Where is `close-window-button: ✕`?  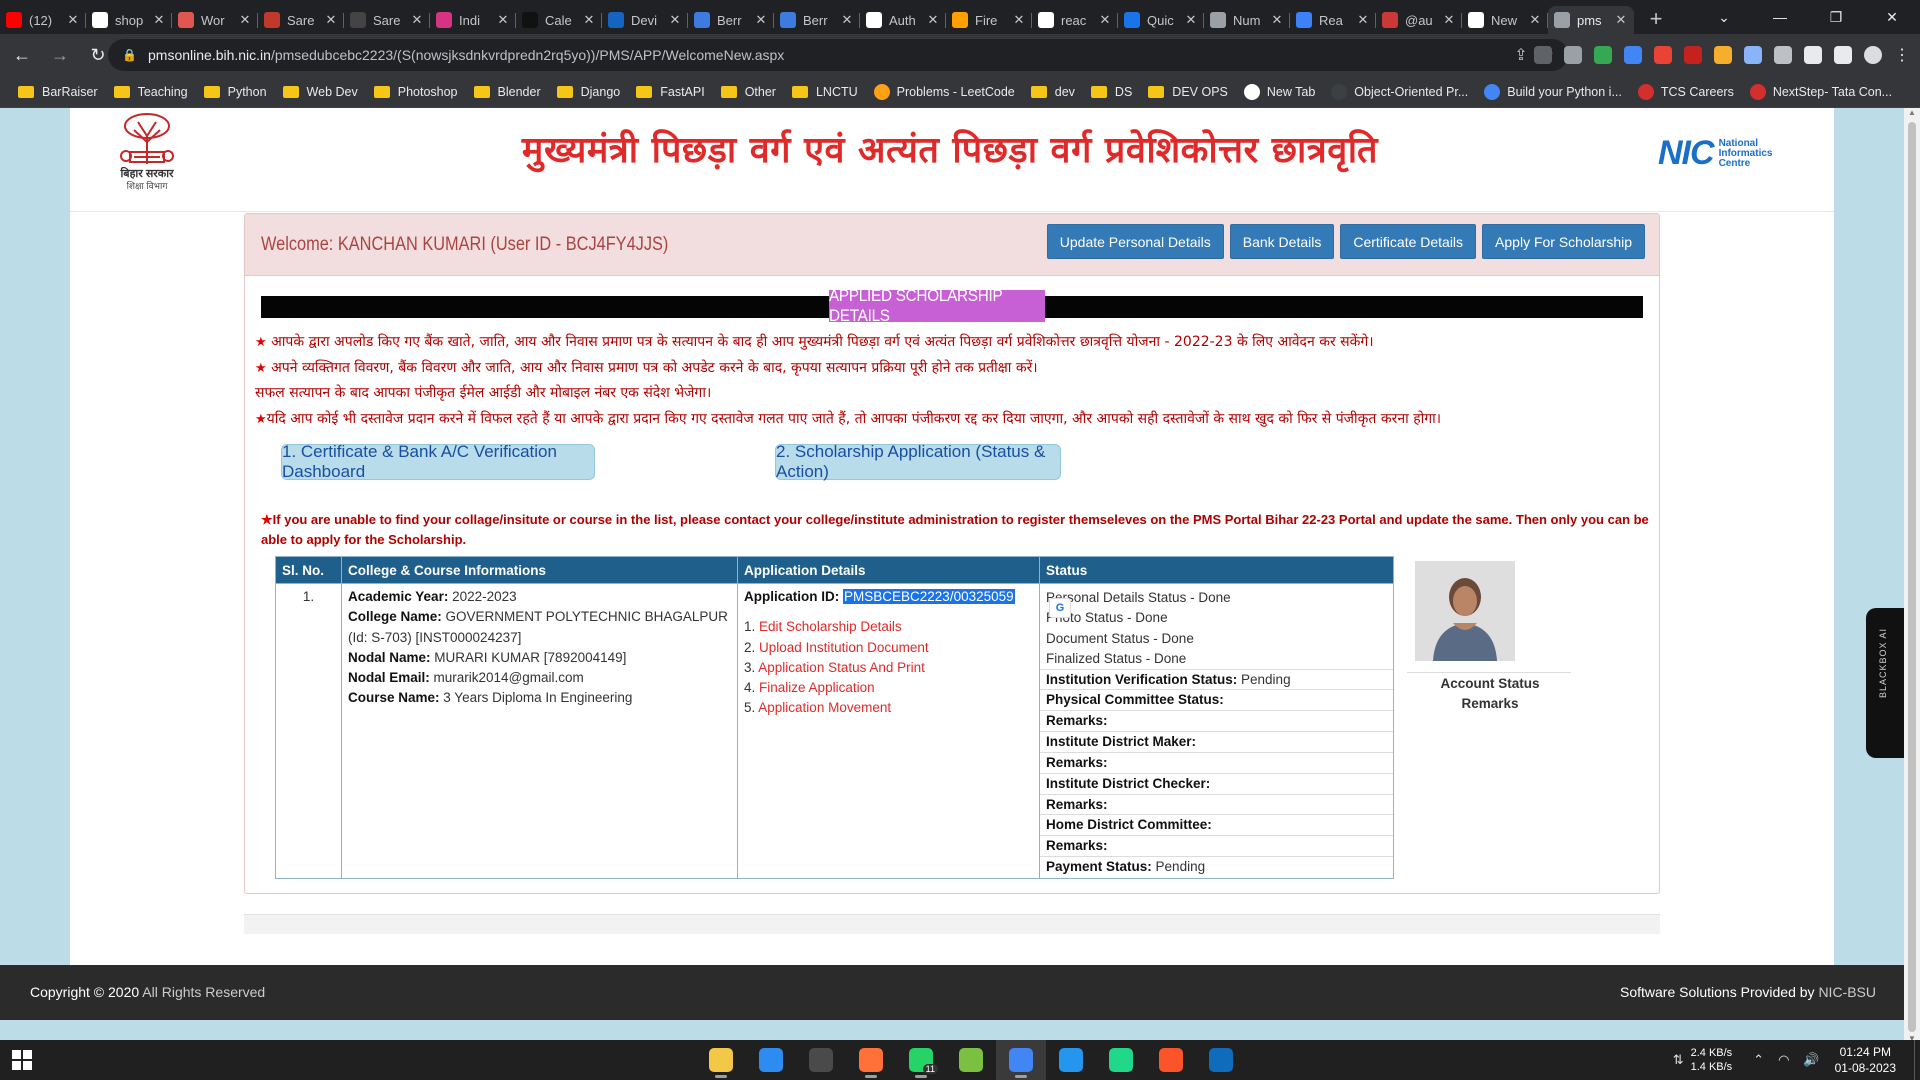 close-window-button: ✕ is located at coordinates (1892, 17).